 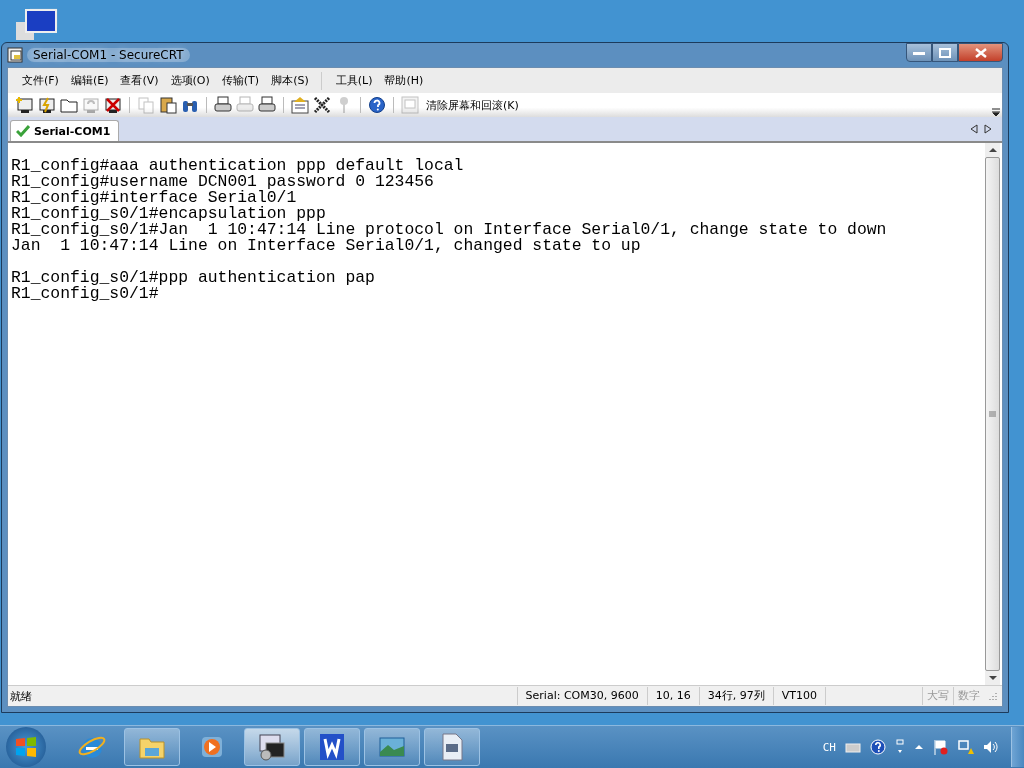 I want to click on windows-logo-icon, so click(x=26, y=747).